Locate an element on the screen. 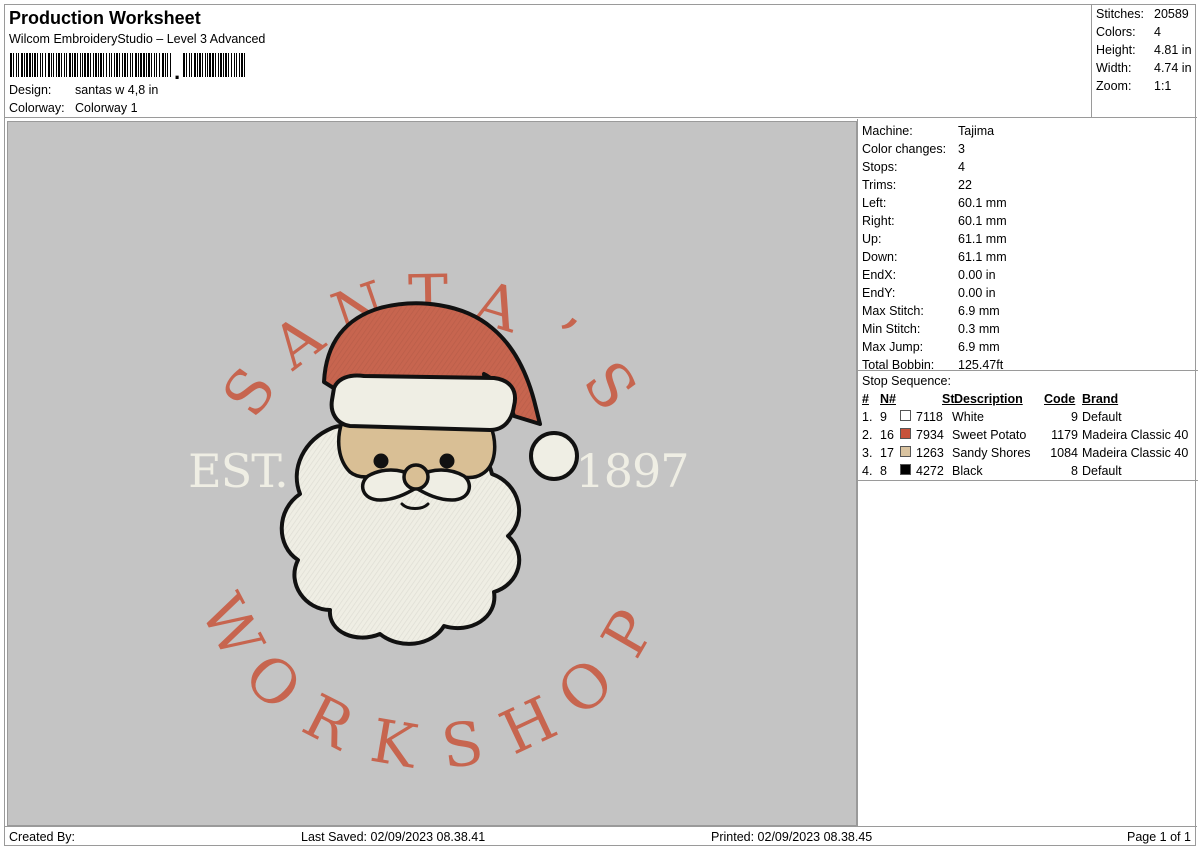 The width and height of the screenshot is (1200, 848). detail-label: Down: is located at coordinates (880, 257).